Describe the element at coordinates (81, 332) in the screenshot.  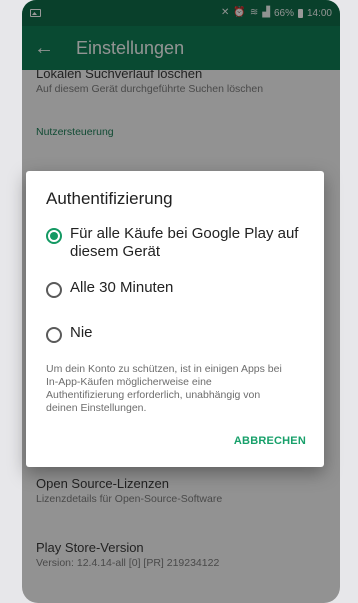
I see `radio-option-label: Nie` at that location.